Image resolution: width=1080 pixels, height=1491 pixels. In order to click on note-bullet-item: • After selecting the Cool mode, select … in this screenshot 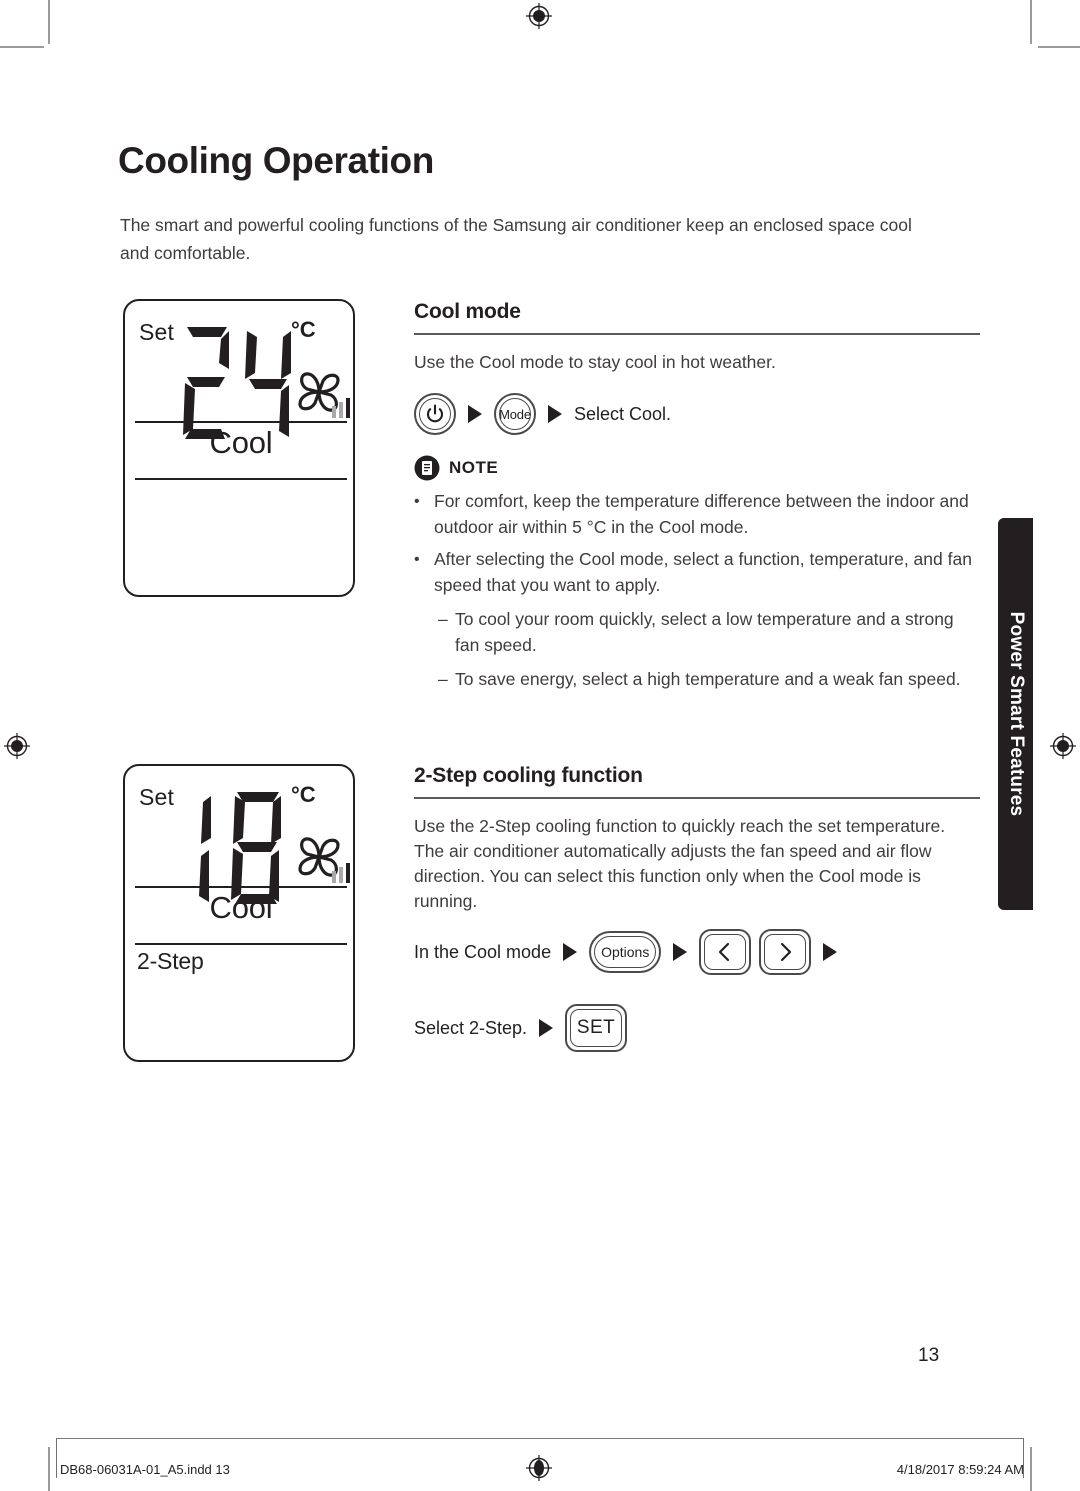, I will do `click(697, 572)`.